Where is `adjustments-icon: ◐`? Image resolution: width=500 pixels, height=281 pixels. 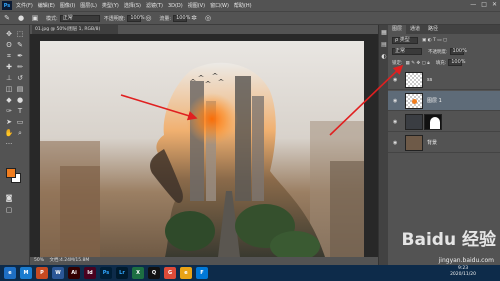 adjustments-icon: ◐ is located at coordinates (384, 57).